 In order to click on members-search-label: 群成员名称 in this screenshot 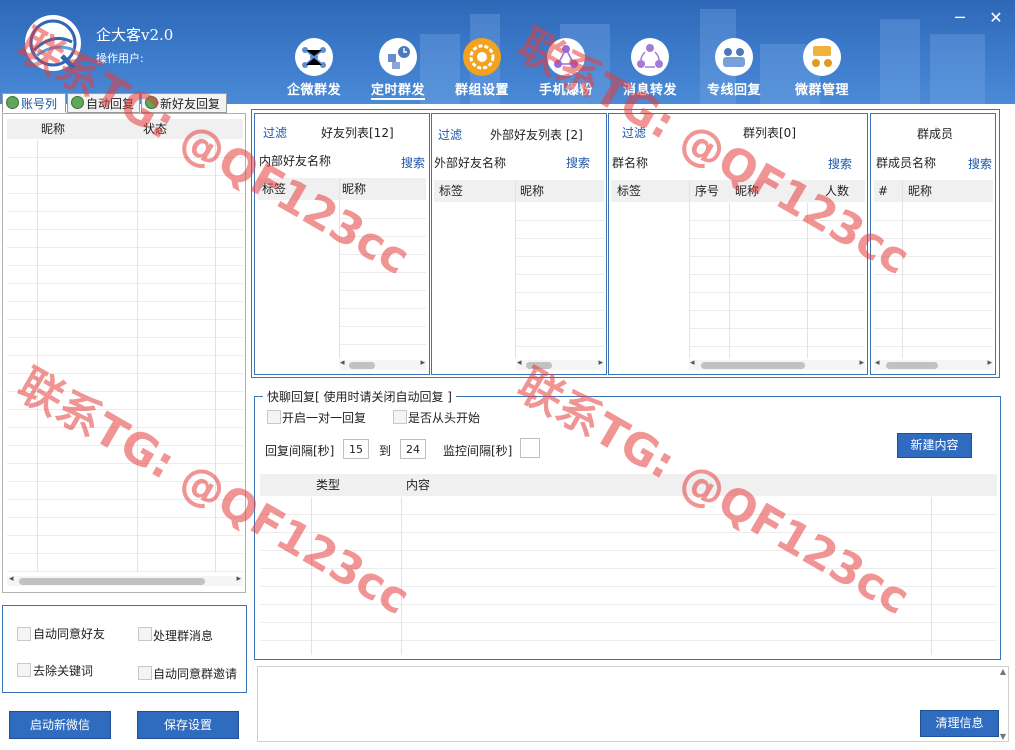, I will do `click(906, 163)`.